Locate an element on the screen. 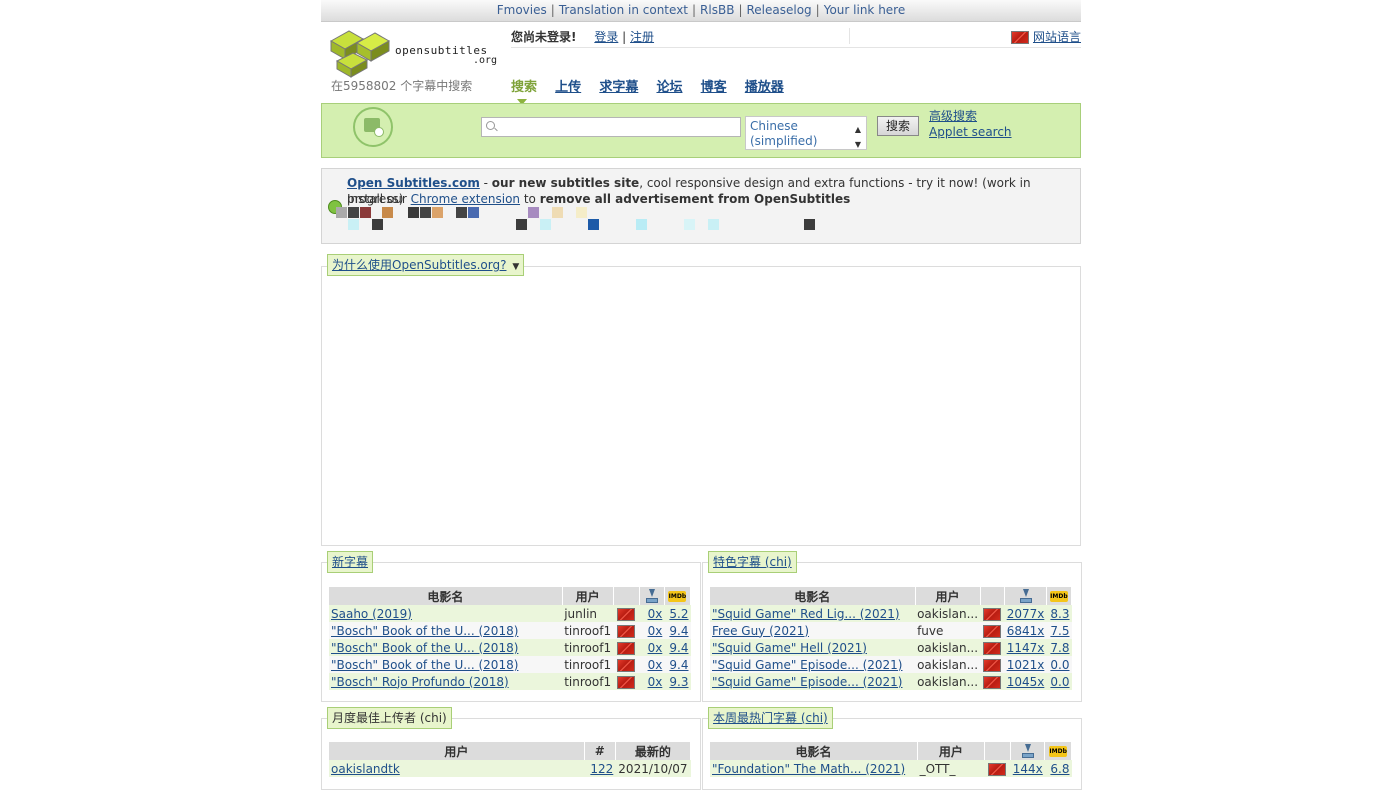 Image resolution: width=1399 pixels, height=790 pixels. site-language-link: 网站语言 is located at coordinates (1057, 37).